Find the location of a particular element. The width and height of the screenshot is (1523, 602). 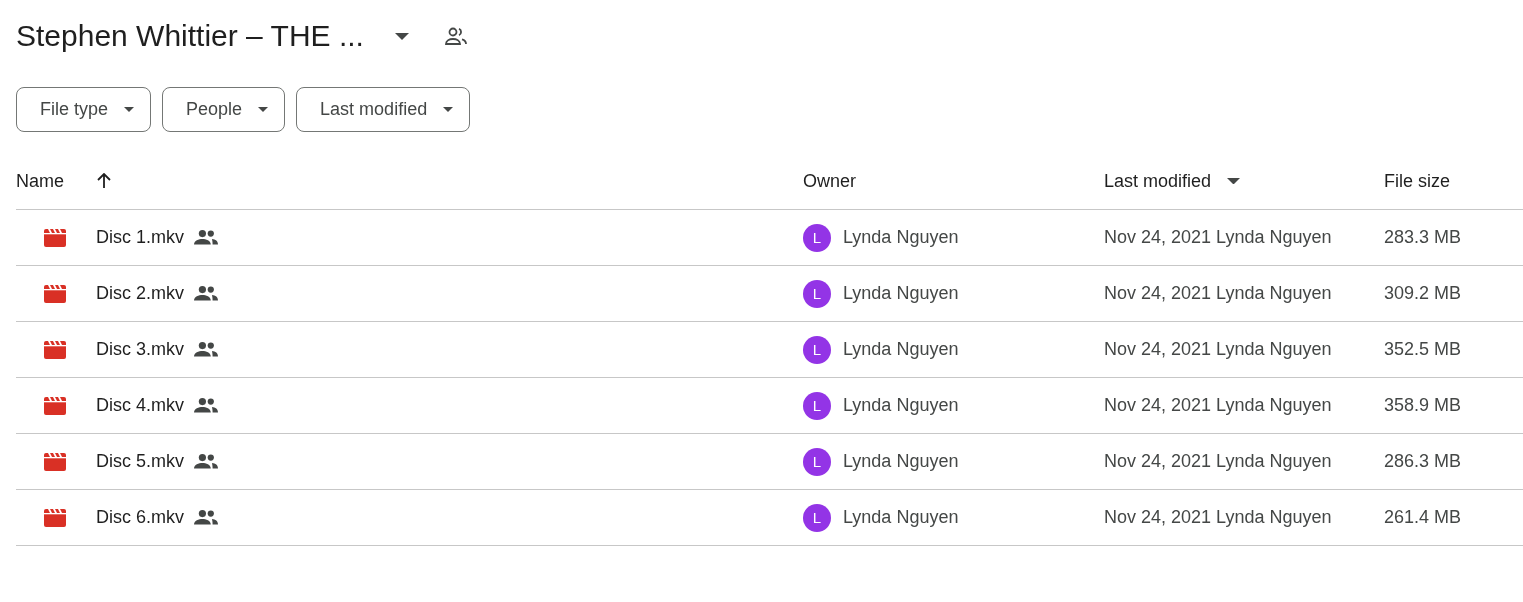

file-name: Disc 4.mkv is located at coordinates (140, 405).